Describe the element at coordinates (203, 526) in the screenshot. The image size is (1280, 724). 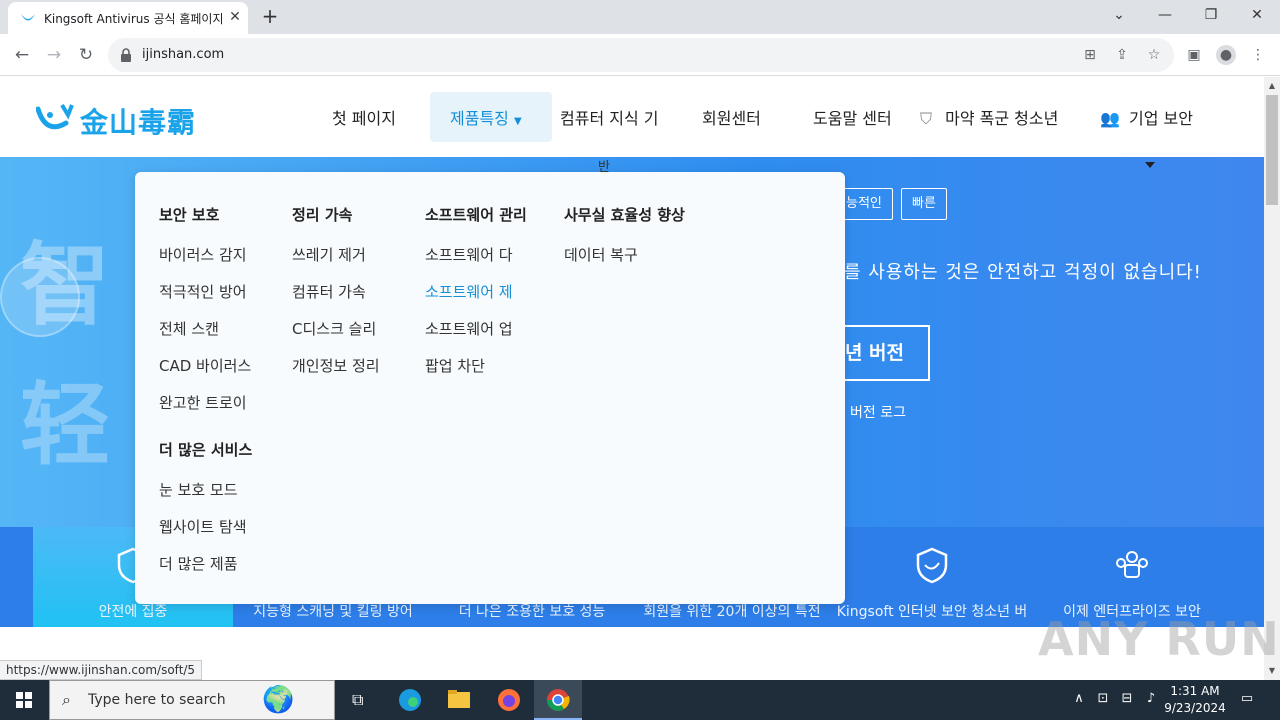
I see `dropdown-item: 웹사이트 탐색` at that location.